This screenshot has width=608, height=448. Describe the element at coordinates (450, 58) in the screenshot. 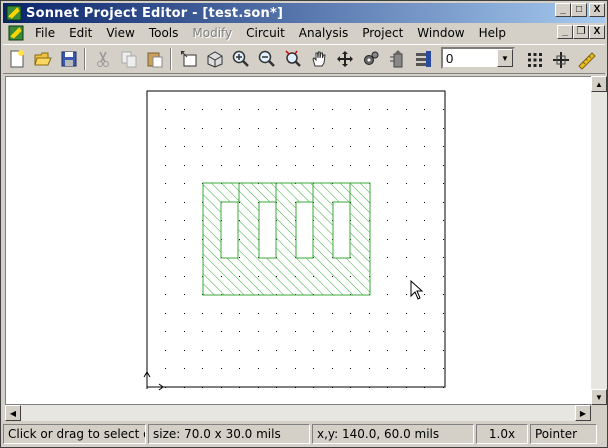

I see `level-value: 0` at that location.